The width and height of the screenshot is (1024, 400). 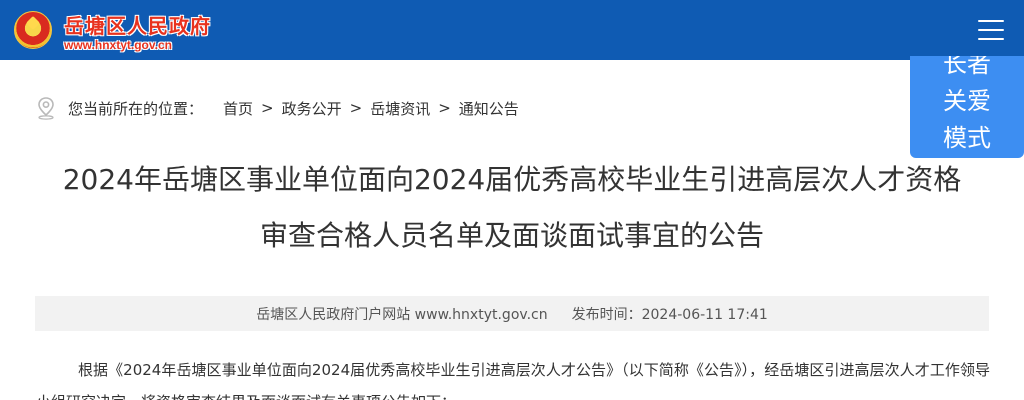 What do you see at coordinates (489, 108) in the screenshot?
I see `breadcrumb-notices: 通知公告` at bounding box center [489, 108].